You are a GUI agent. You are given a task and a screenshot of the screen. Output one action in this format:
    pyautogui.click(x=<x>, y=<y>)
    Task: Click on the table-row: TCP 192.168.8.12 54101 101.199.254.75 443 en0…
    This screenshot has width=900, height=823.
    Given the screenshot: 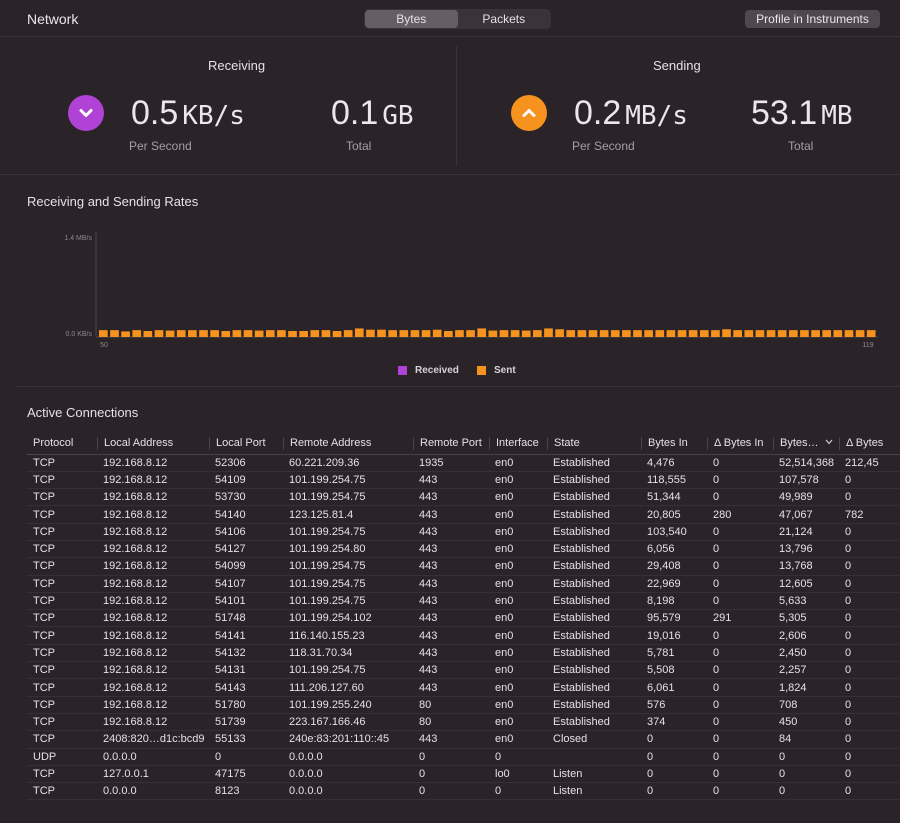 What is the action you would take?
    pyautogui.click(x=463, y=601)
    